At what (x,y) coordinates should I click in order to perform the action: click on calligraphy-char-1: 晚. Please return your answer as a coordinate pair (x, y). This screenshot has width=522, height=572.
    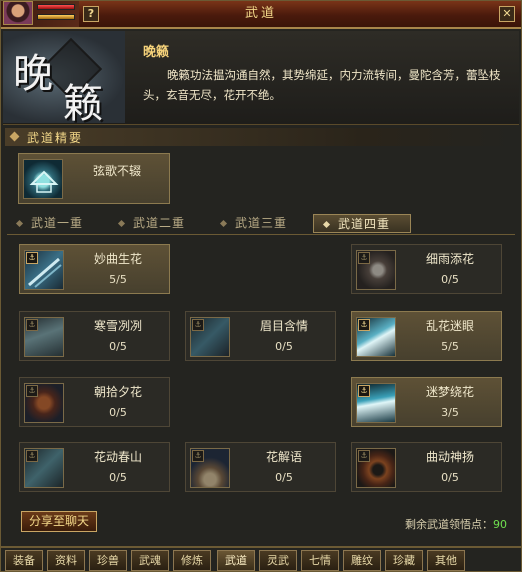
    Looking at the image, I should click on (33, 74).